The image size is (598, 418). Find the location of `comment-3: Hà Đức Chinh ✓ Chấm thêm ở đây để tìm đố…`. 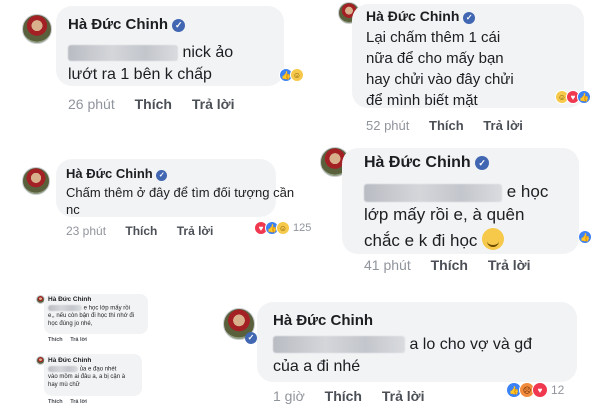

comment-3: Hà Đức Chinh ✓ Chấm thêm ở đây để tìm đố… is located at coordinates (157, 200).